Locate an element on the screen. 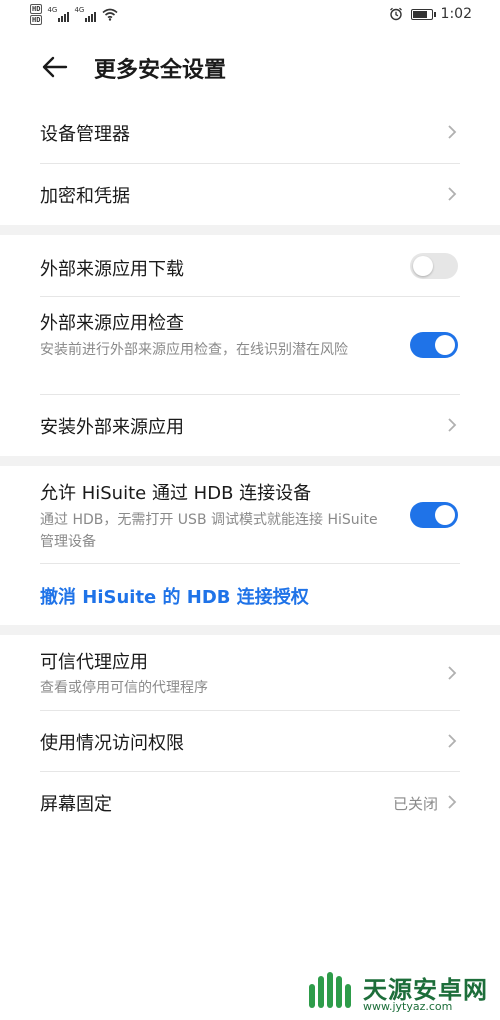  revoke-hdb-authorization-label: 撤消 HiSuite 的 HDB 连接授权 is located at coordinates (174, 597).